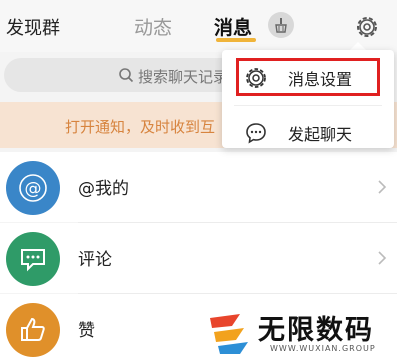  What do you see at coordinates (308, 105) in the screenshot?
I see `menu-divider` at bounding box center [308, 105].